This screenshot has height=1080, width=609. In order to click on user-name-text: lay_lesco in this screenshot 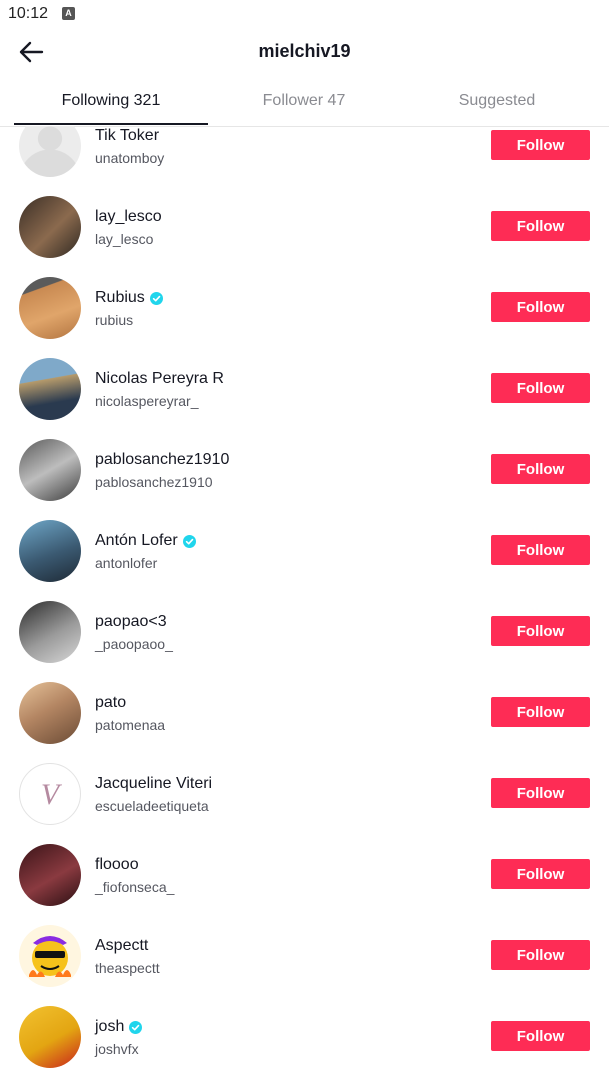, I will do `click(128, 216)`.